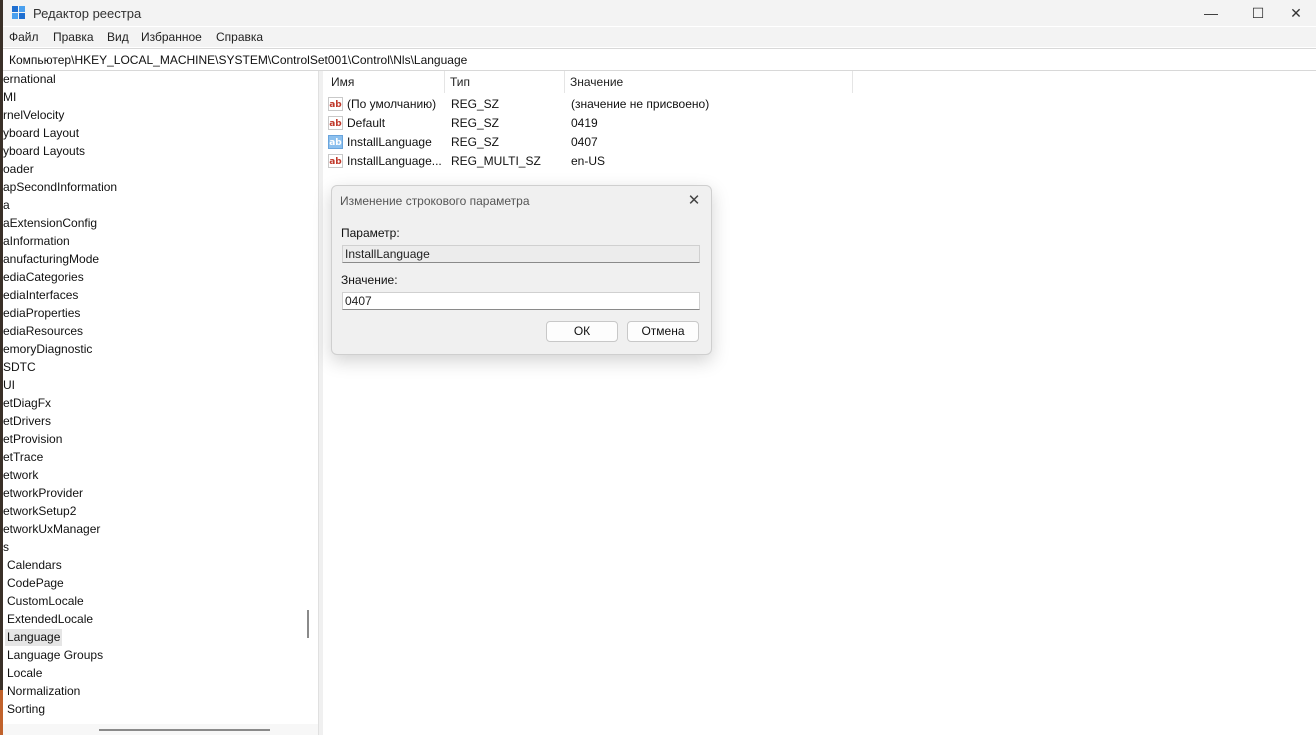 Image resolution: width=1316 pixels, height=735 pixels. I want to click on menu-edit: Правка, so click(73, 37).